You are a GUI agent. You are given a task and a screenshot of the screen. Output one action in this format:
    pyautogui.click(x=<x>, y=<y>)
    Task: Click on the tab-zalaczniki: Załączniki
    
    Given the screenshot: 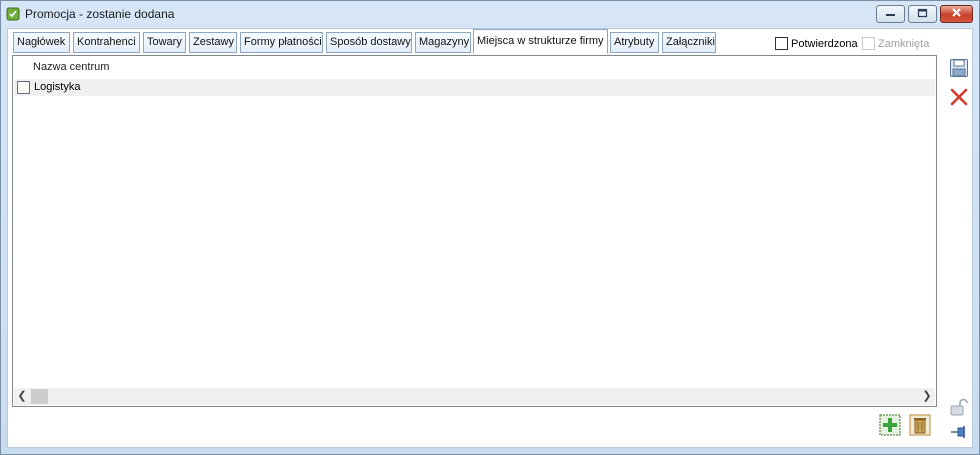 What is the action you would take?
    pyautogui.click(x=689, y=42)
    